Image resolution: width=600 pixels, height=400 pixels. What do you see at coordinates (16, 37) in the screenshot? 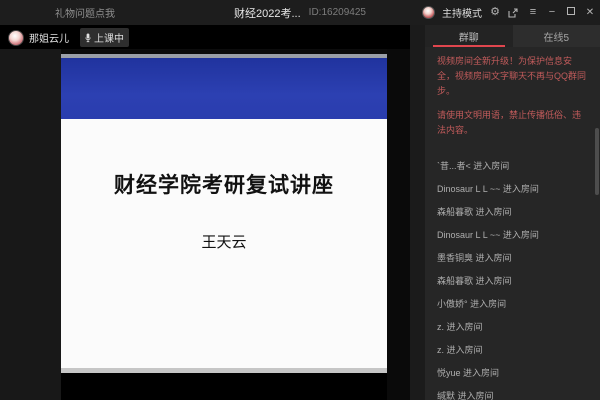
I see `host-avatar` at bounding box center [16, 37].